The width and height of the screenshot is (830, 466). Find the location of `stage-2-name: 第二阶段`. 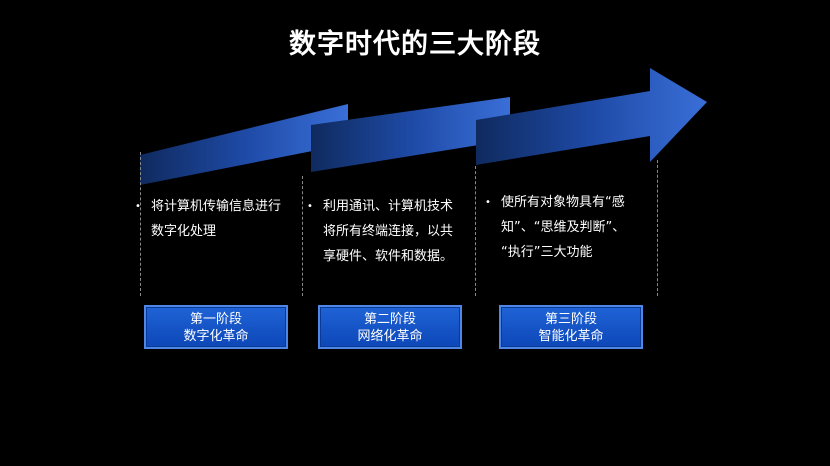

stage-2-name: 第二阶段 is located at coordinates (389, 319).